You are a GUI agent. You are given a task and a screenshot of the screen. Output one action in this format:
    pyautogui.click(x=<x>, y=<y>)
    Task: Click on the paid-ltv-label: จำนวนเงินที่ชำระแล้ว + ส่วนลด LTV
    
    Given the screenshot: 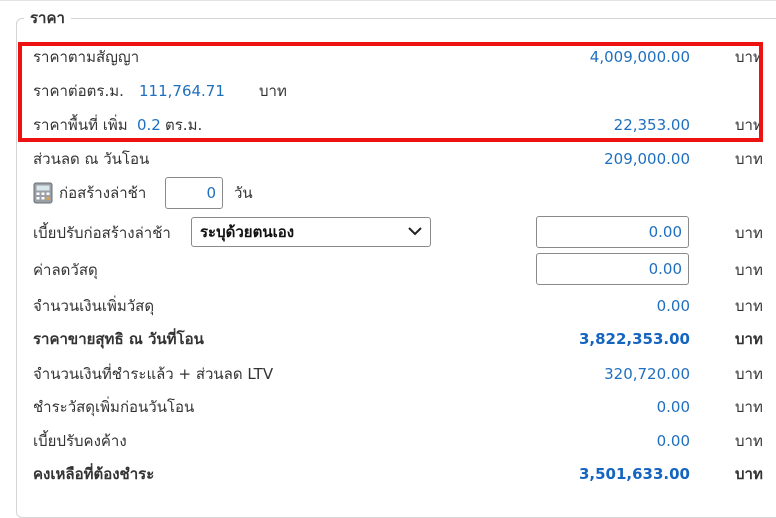 What is the action you would take?
    pyautogui.click(x=153, y=374)
    